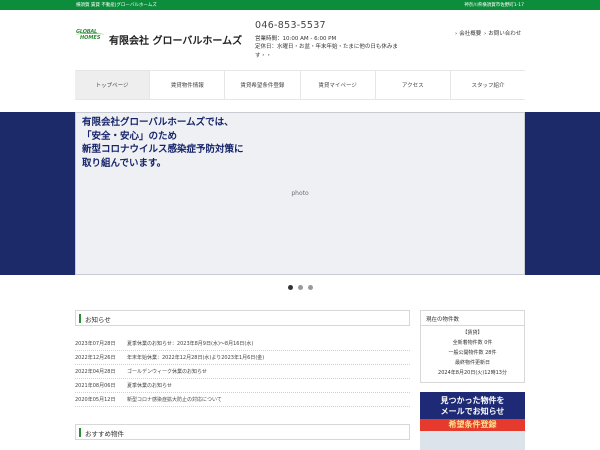  I want to click on carousel-dots, so click(300, 287).